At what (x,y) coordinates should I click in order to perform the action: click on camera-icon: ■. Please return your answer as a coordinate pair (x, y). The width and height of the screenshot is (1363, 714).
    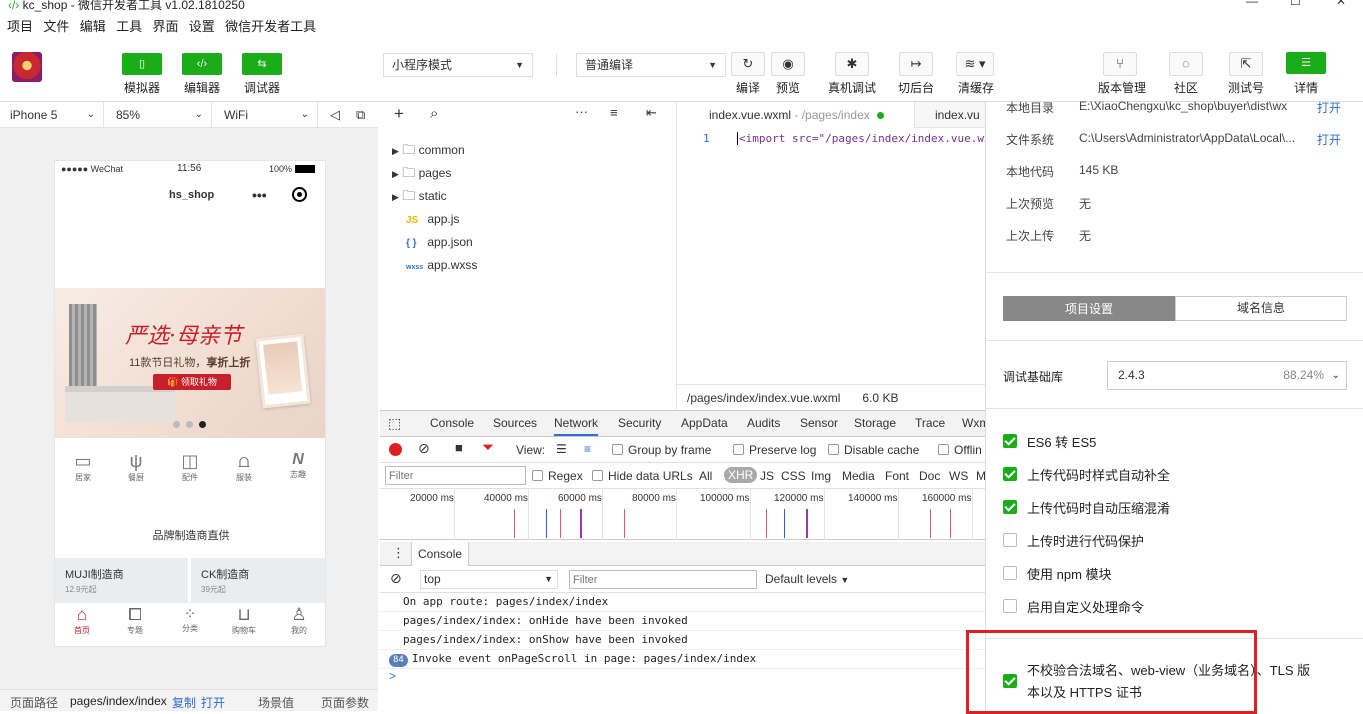
    Looking at the image, I should click on (459, 447).